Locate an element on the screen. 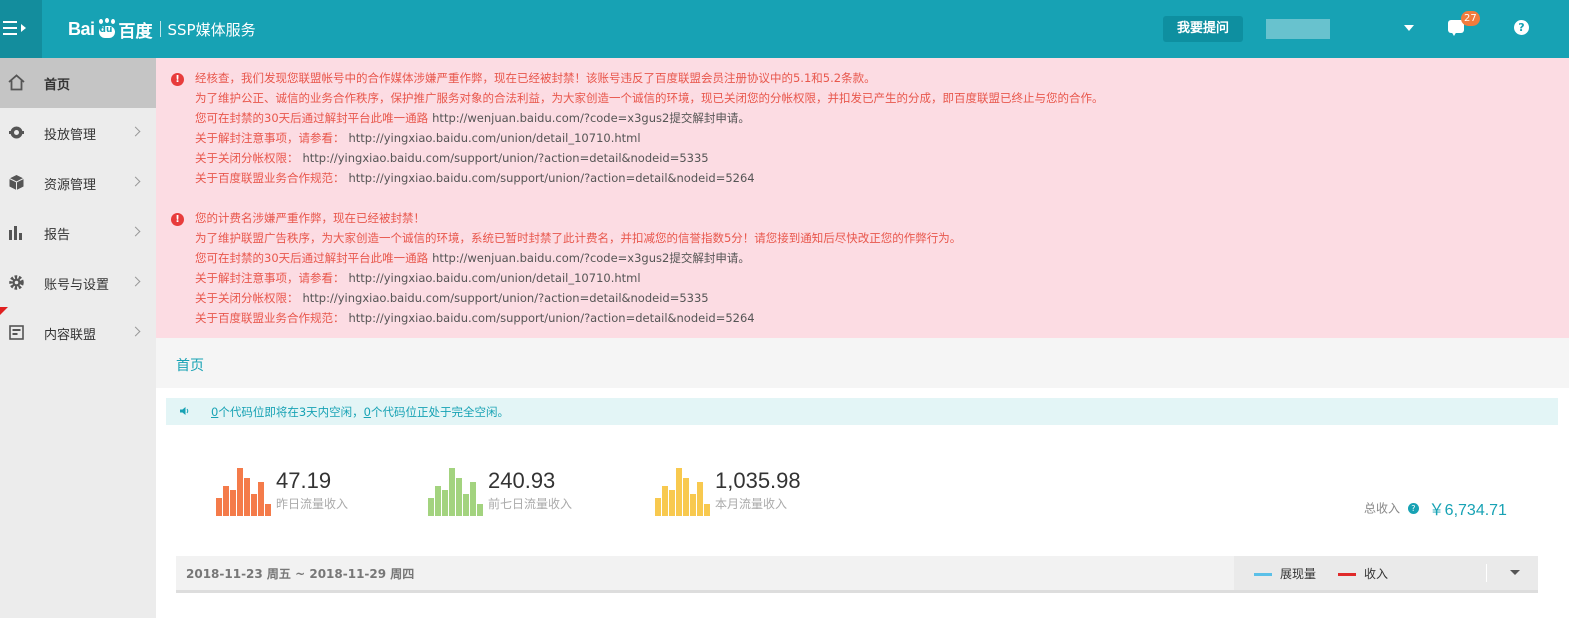  alert-line: 您的计费名涉嫌严重作弊，现在已经被封禁！ is located at coordinates (310, 218).